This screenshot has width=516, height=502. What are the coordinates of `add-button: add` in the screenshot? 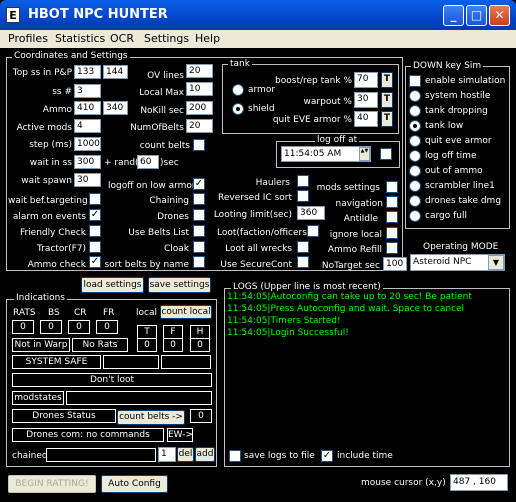 It's located at (205, 454).